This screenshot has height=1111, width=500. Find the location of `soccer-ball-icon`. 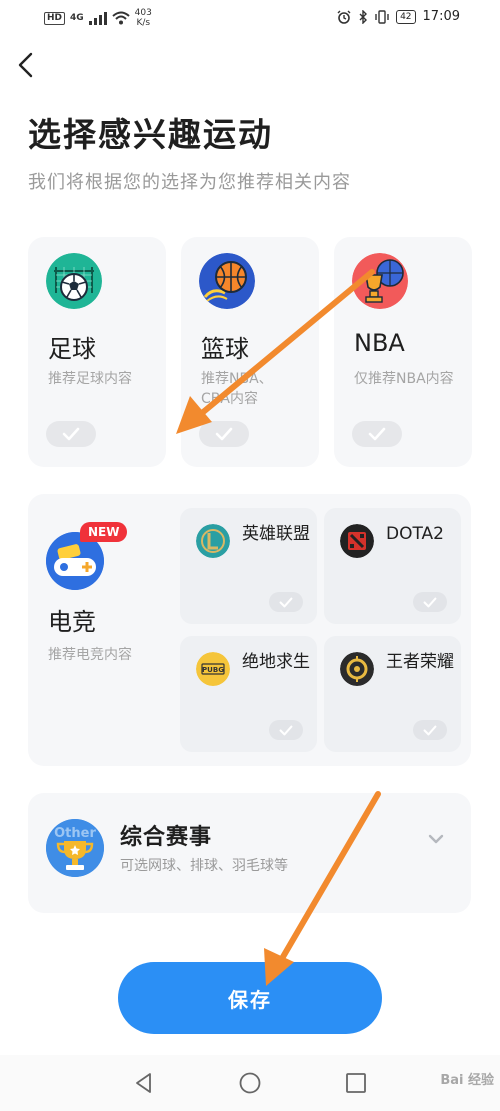

soccer-ball-icon is located at coordinates (74, 281).